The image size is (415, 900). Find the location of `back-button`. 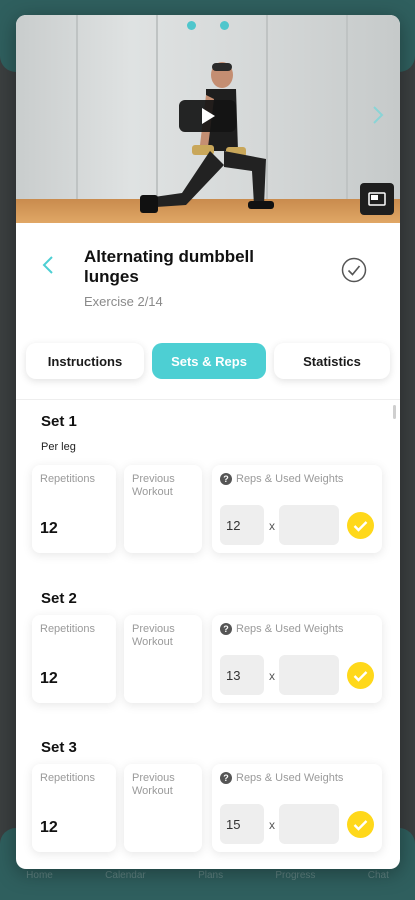

back-button is located at coordinates (48, 267).